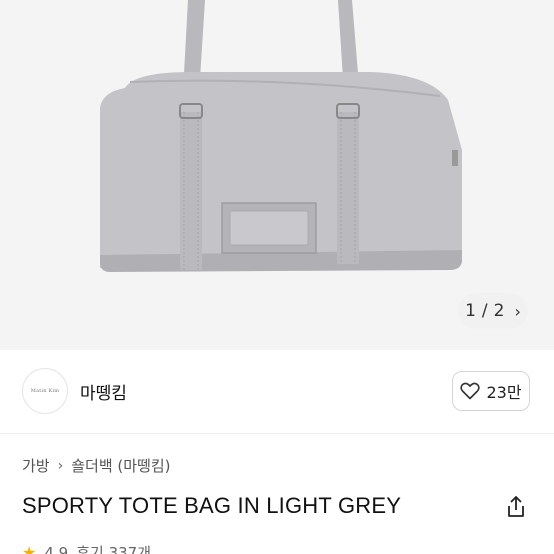  I want to click on breadcrumb-item-shoulder-bag: 숄더백 (마뗑킴), so click(120, 465).